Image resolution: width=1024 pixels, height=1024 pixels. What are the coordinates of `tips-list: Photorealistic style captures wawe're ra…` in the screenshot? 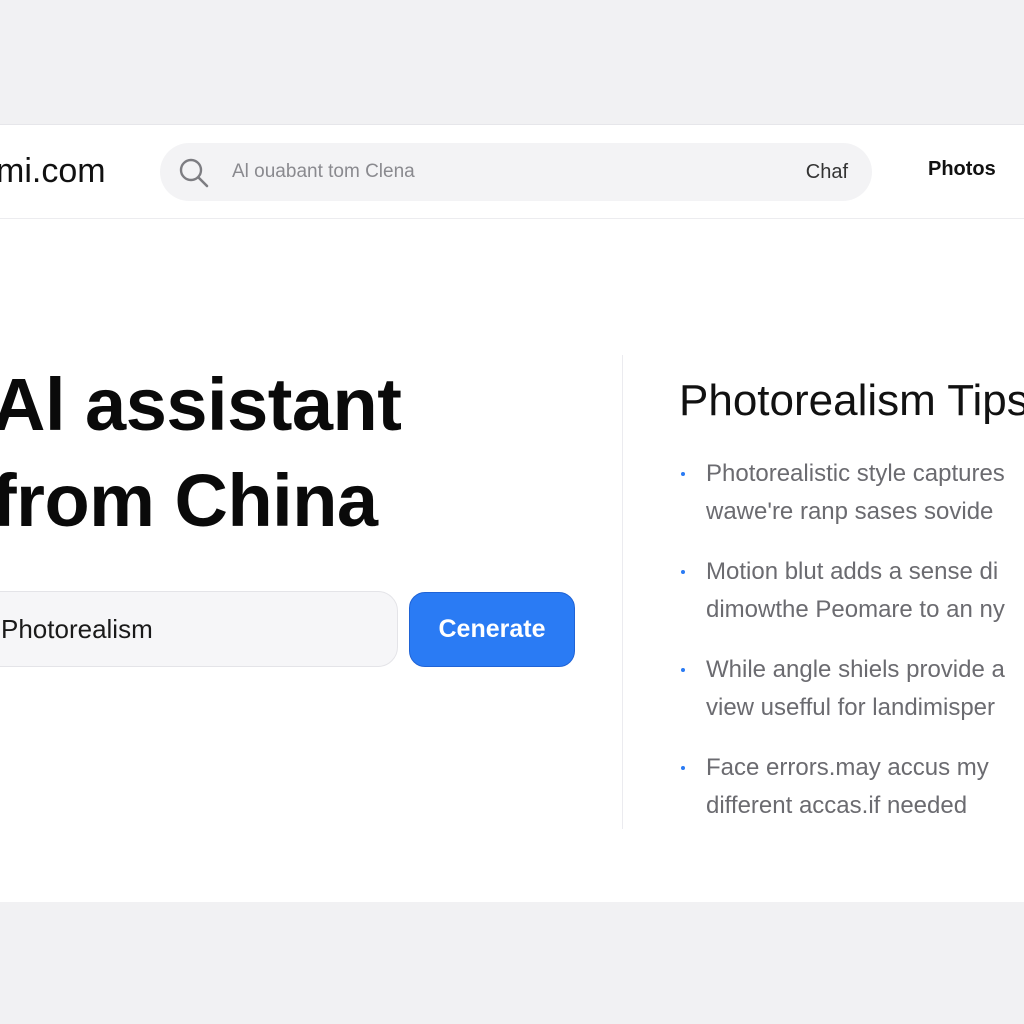 It's located at (851, 651).